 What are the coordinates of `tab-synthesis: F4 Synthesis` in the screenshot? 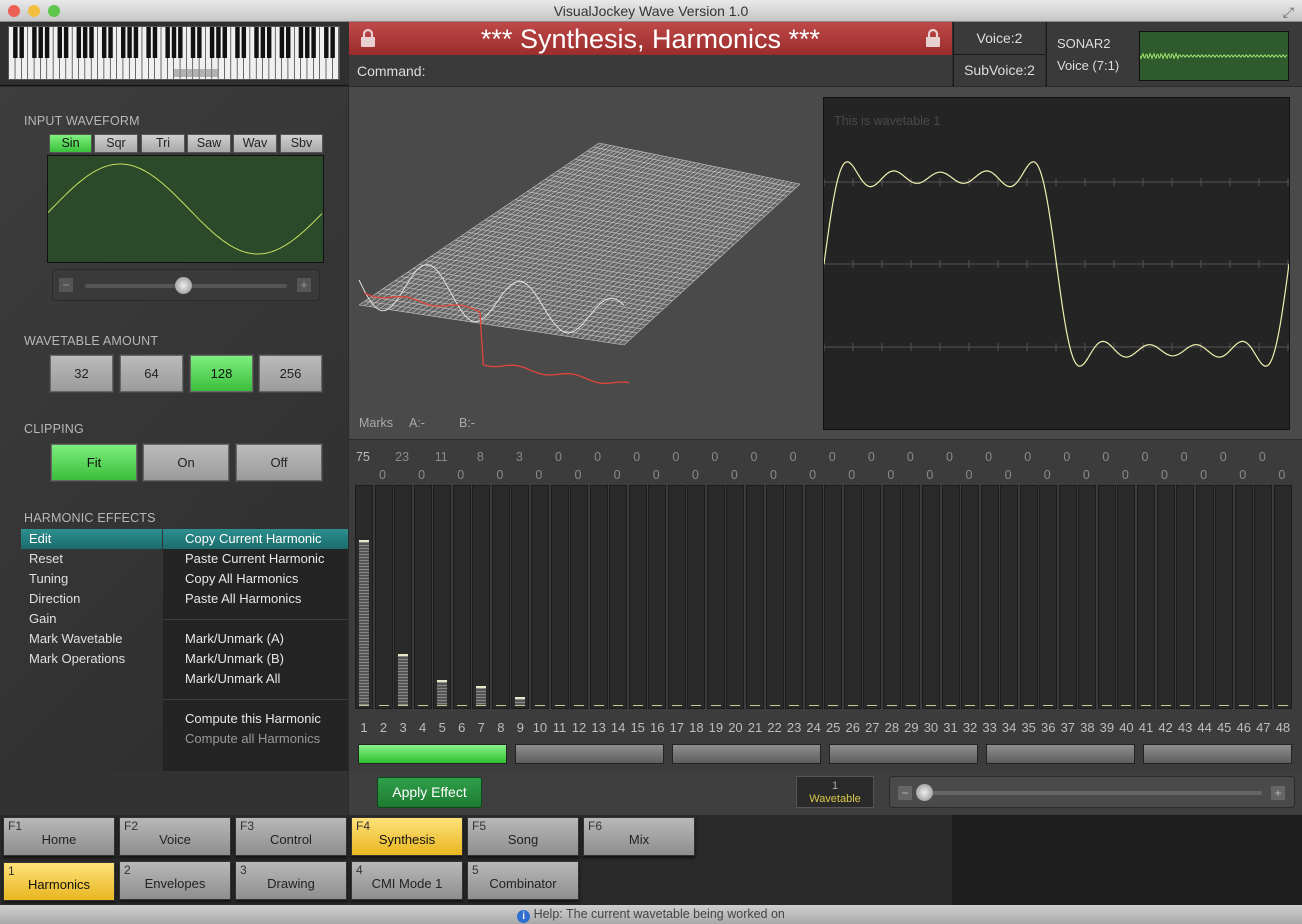 It's located at (407, 836).